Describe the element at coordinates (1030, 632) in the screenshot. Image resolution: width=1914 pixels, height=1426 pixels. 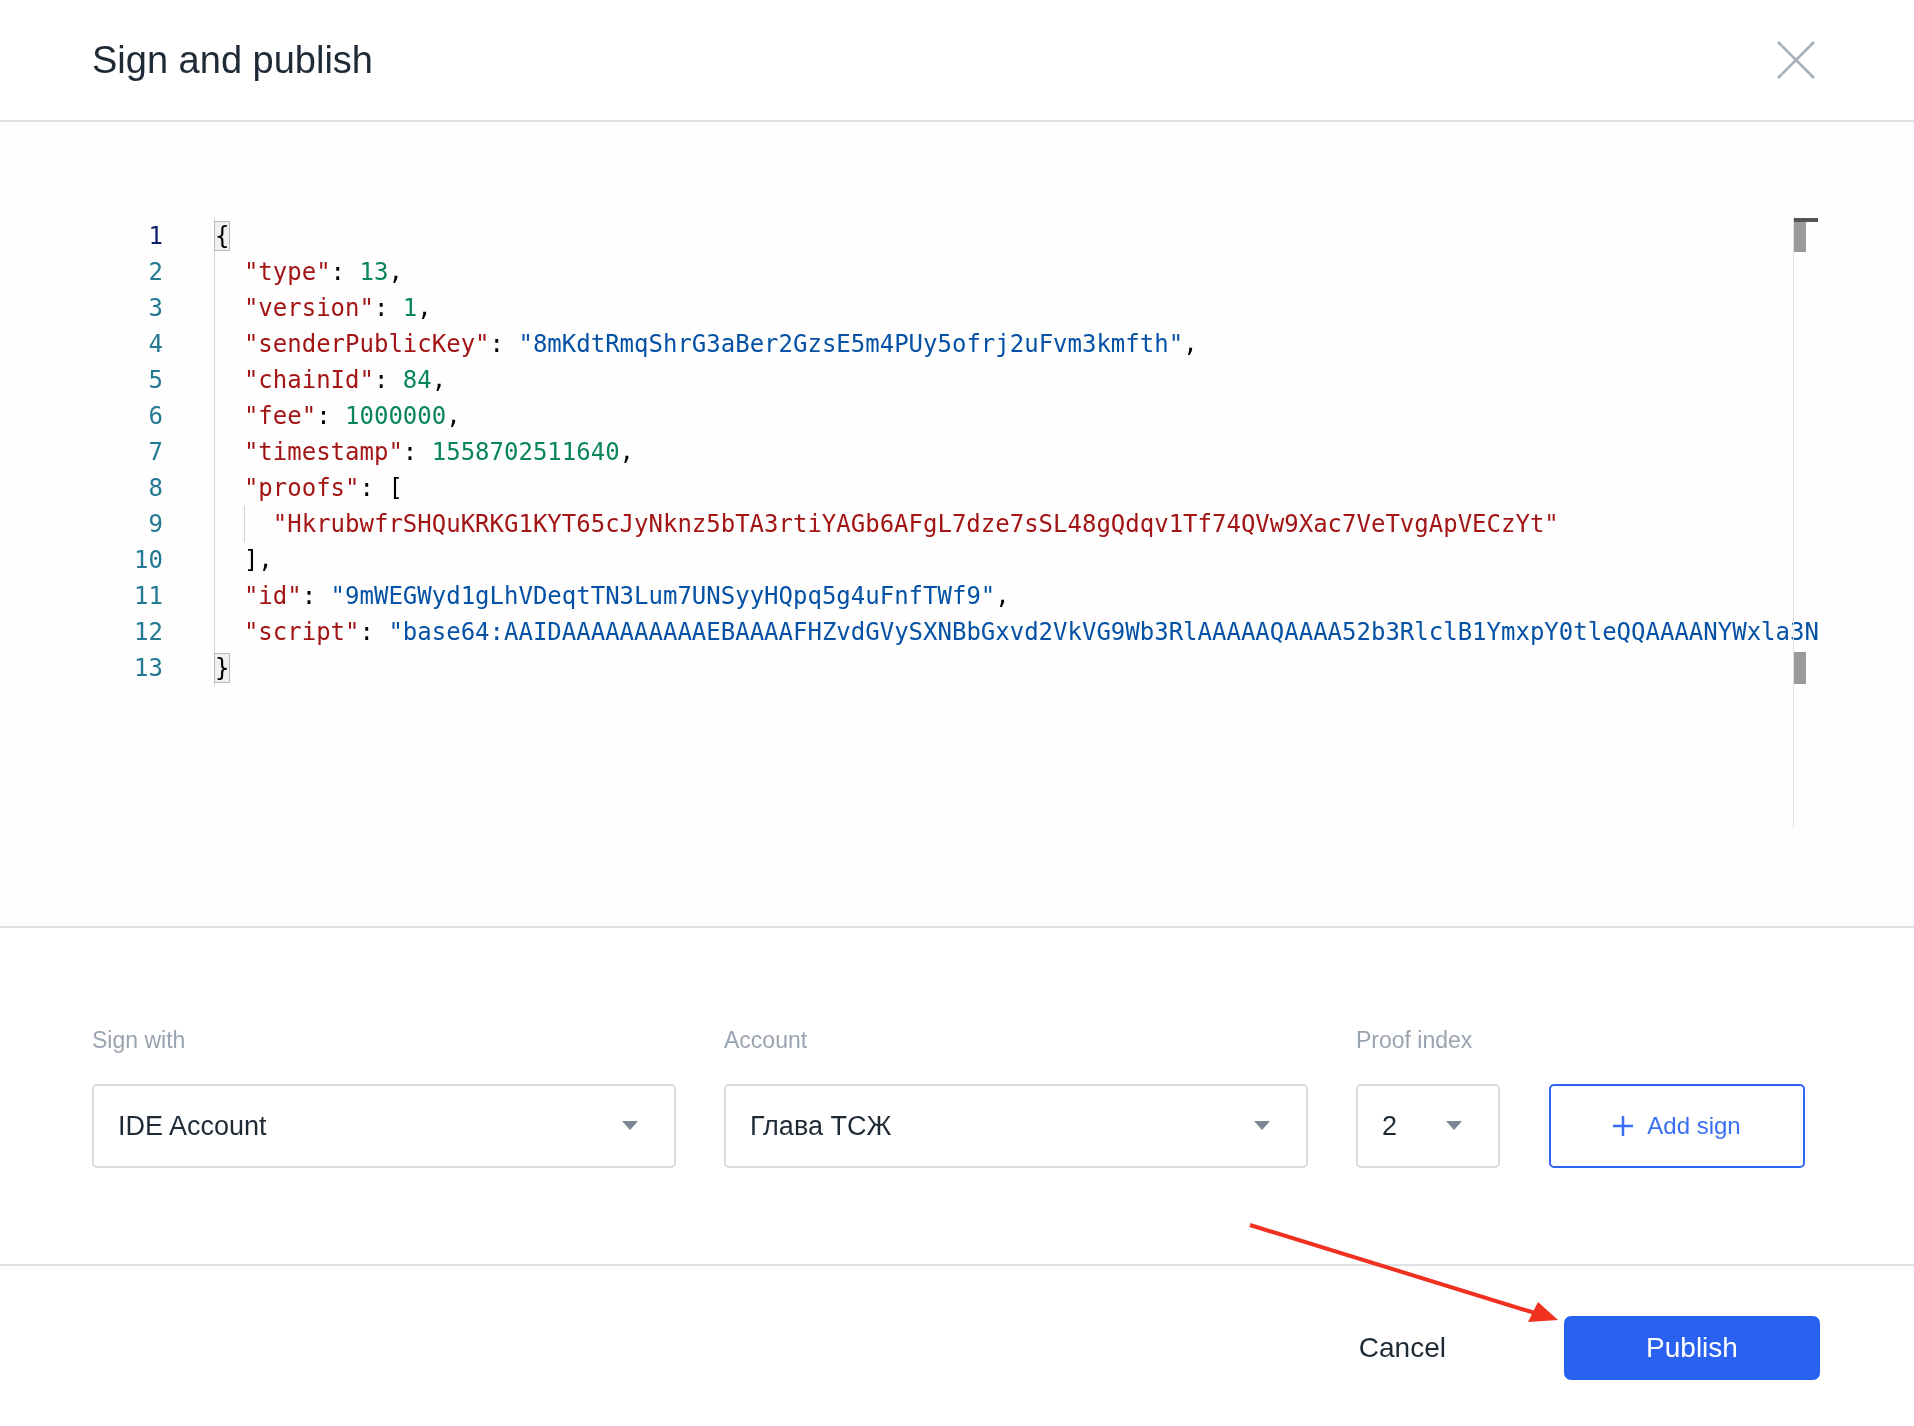
I see `code-line: "script": "base64:AAIDAAAAAAAAAAEBAAAAFHZvdGVySXNBbGxvd2VkVG9Wb3RlAAAAAQAAAA52b3RlclB1YmxpY0tleQQAAAANYWxla3N` at that location.